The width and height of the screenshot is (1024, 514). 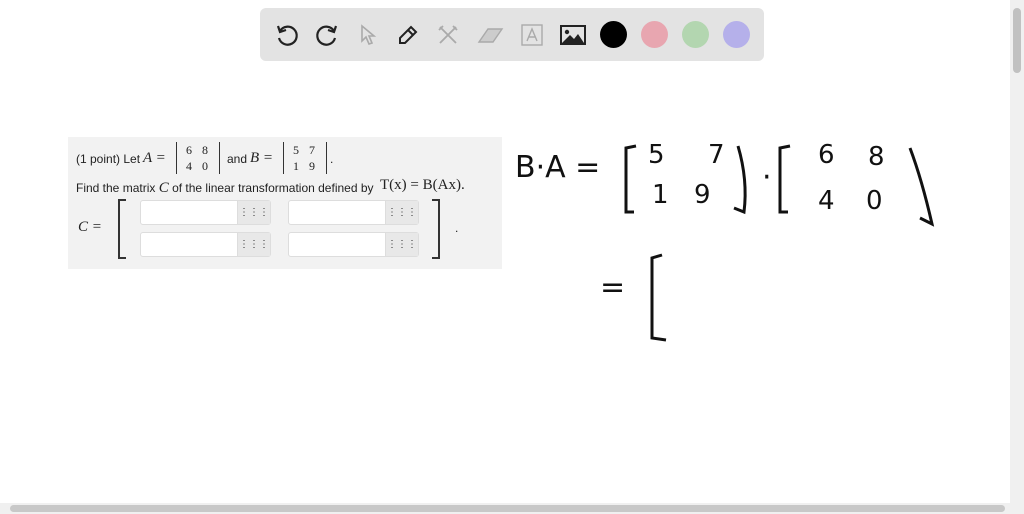 What do you see at coordinates (512, 34) in the screenshot?
I see `drawing-toolbar` at bounding box center [512, 34].